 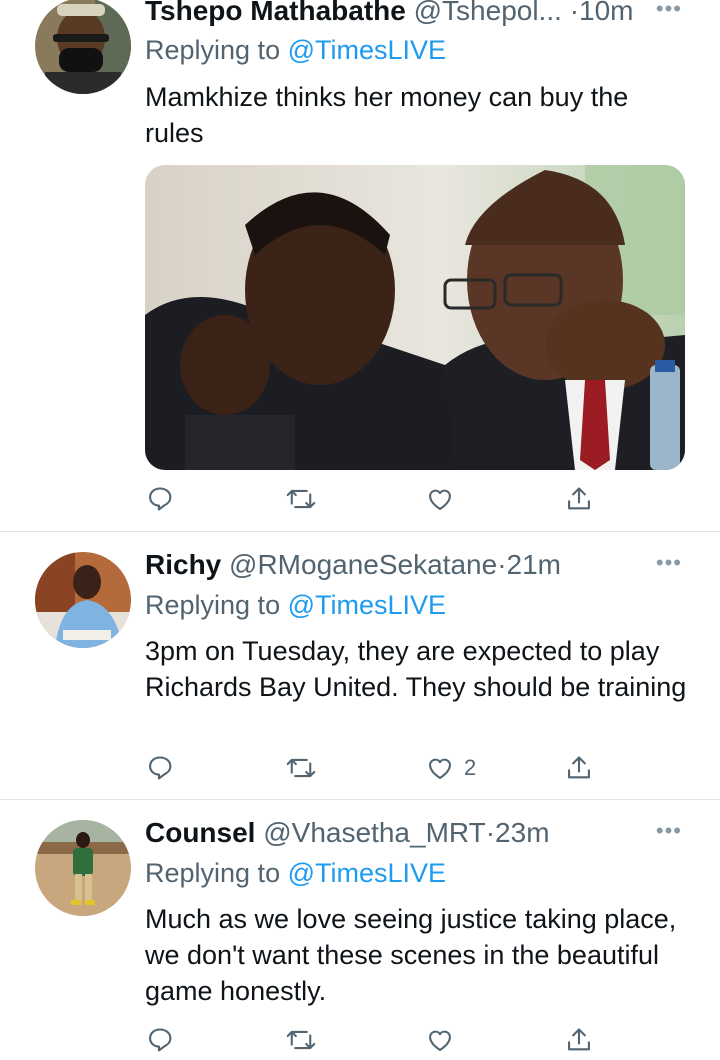 I want to click on tweet-header: Tshepo Mathabathe @Tshepol... ·10m, so click(x=389, y=14).